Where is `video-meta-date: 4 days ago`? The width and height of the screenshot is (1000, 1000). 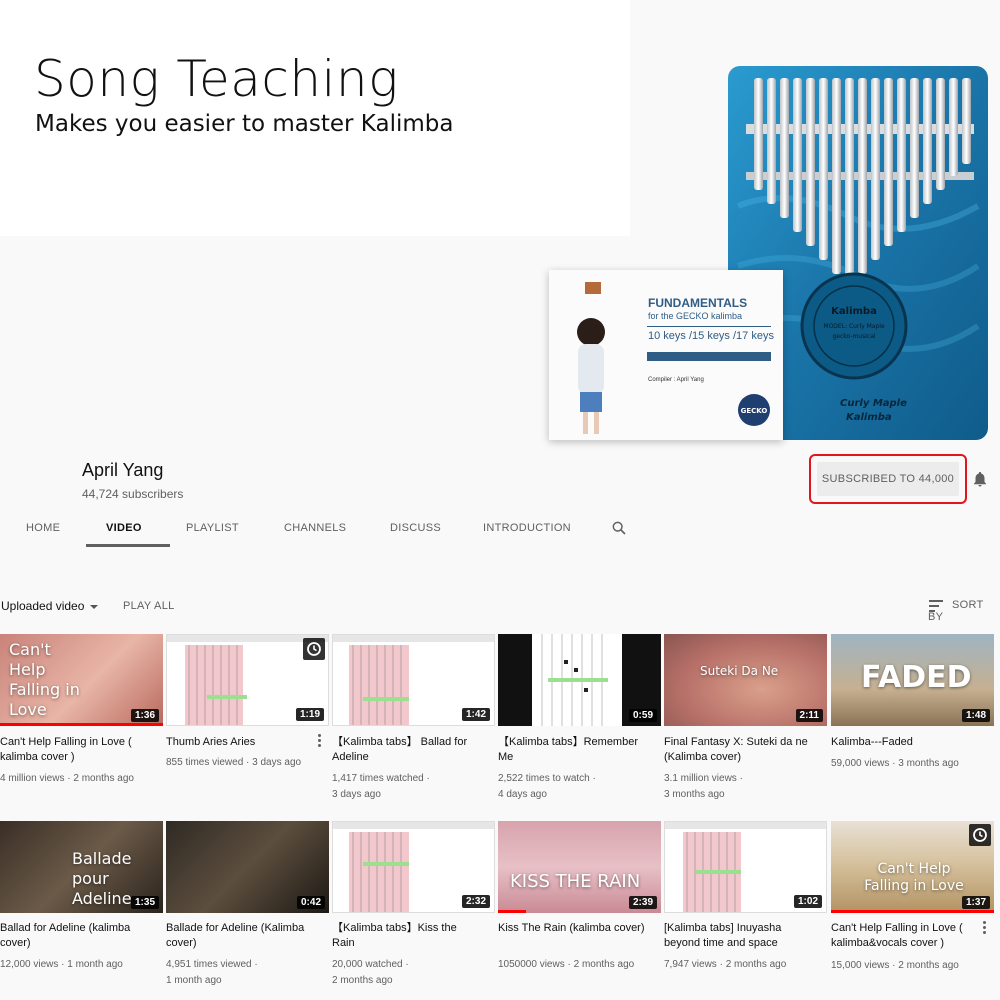 video-meta-date: 4 days ago is located at coordinates (522, 794).